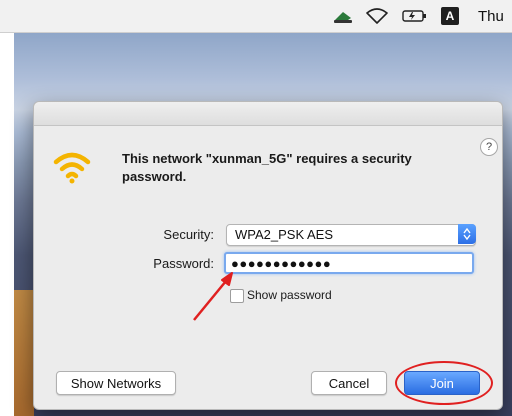 The width and height of the screenshot is (512, 416). Describe the element at coordinates (183, 263) in the screenshot. I see `password-label: Password:` at that location.